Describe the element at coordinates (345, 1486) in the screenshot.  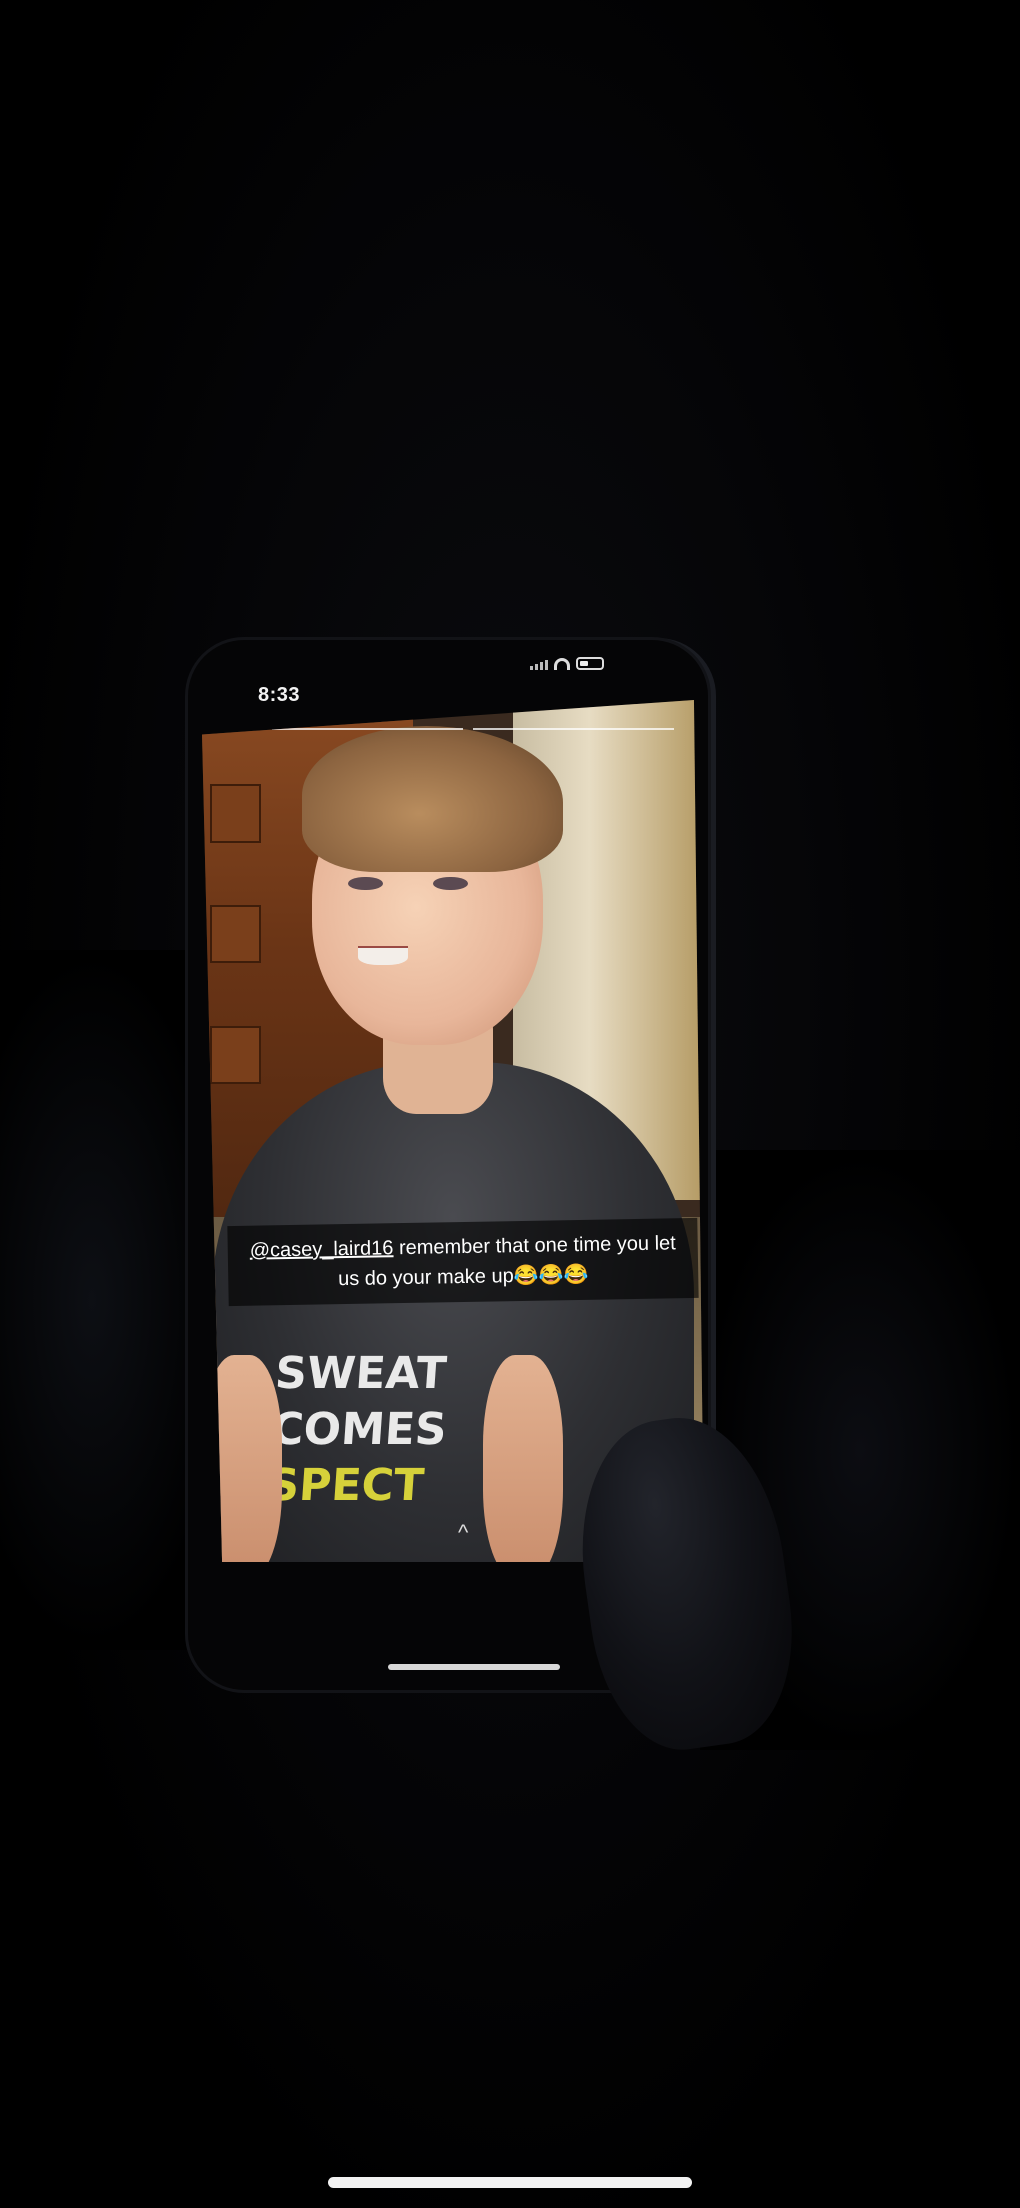
I see `shirt-print-line: SPECT` at that location.